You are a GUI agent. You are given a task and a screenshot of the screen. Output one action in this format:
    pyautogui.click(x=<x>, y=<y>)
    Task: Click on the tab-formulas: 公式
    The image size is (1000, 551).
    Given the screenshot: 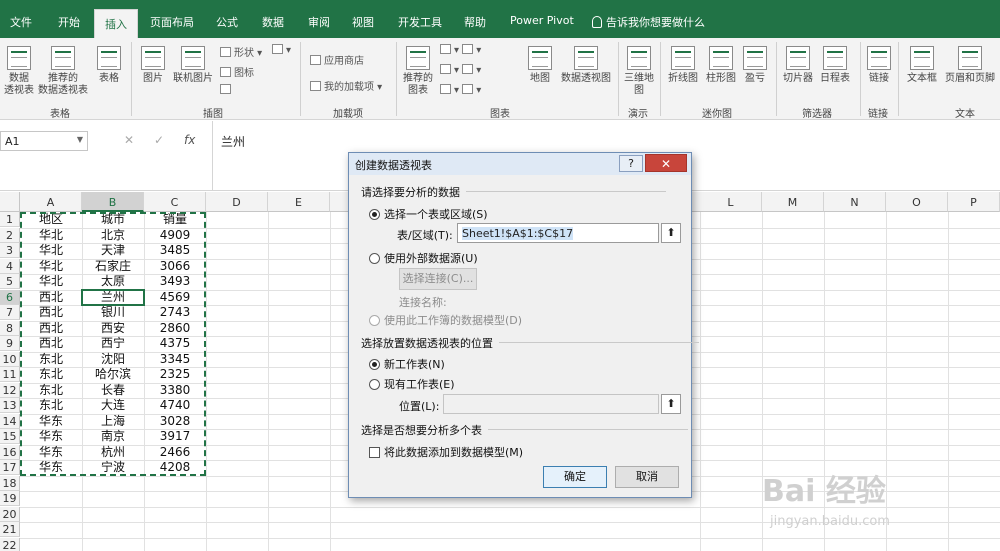 What is the action you would take?
    pyautogui.click(x=227, y=22)
    